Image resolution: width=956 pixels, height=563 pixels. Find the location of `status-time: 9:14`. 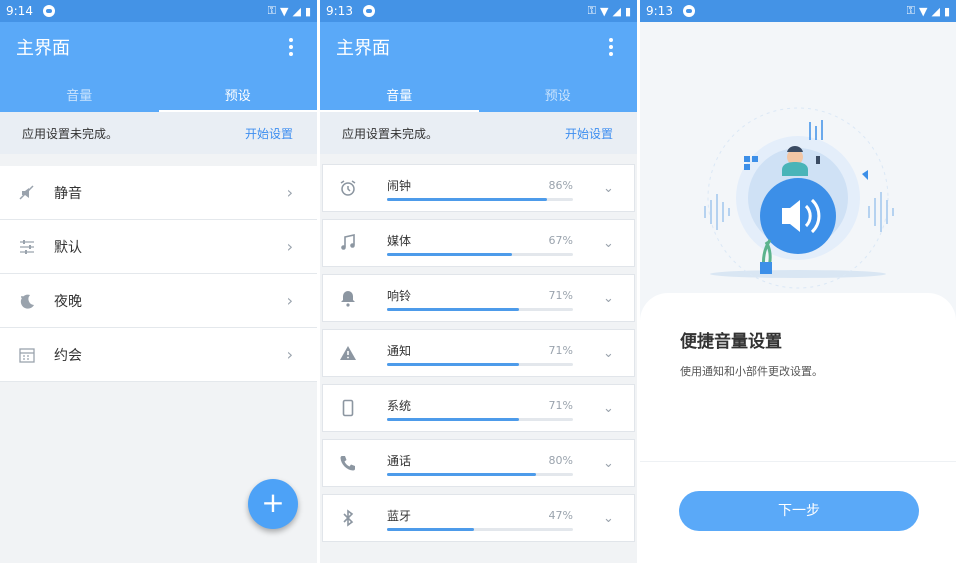

status-time: 9:14 is located at coordinates (19, 11).